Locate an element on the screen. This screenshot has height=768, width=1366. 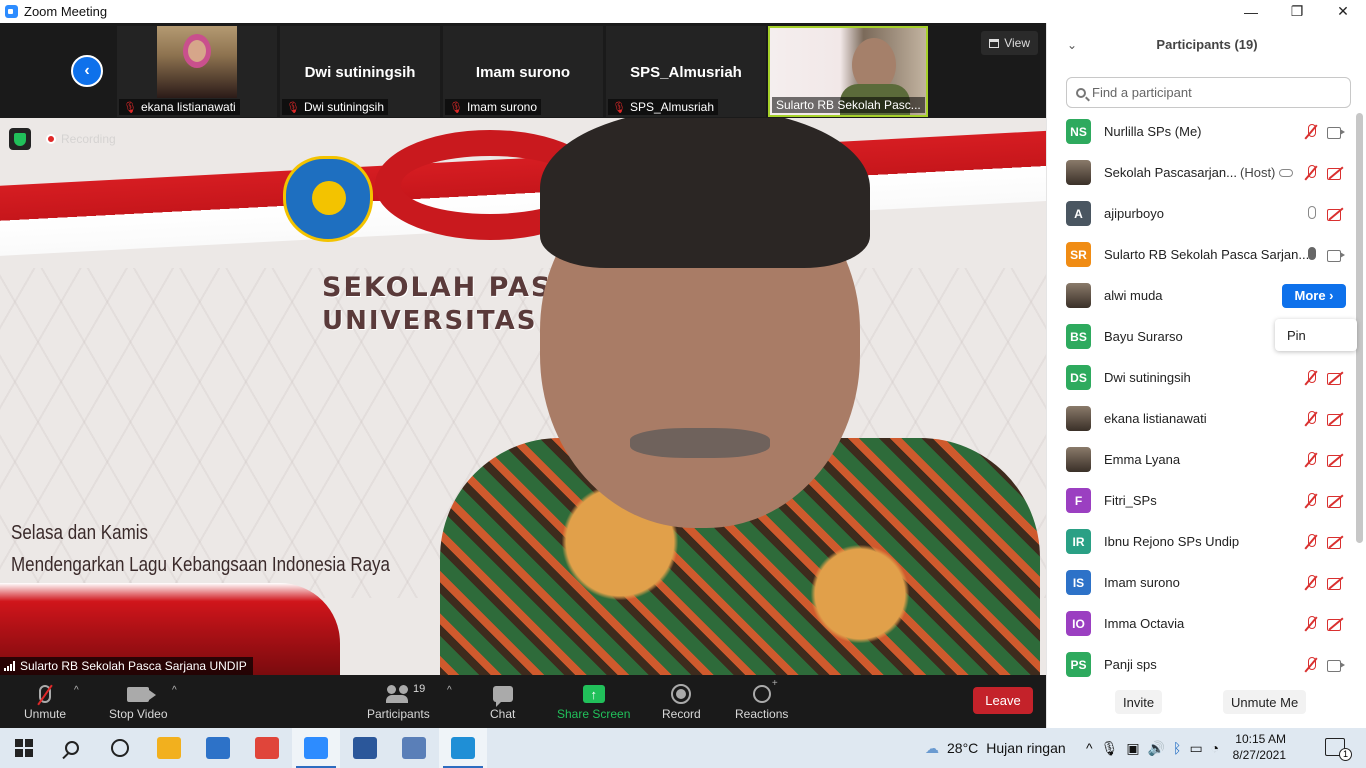
taskbar-search-button is located at coordinates (72, 748).